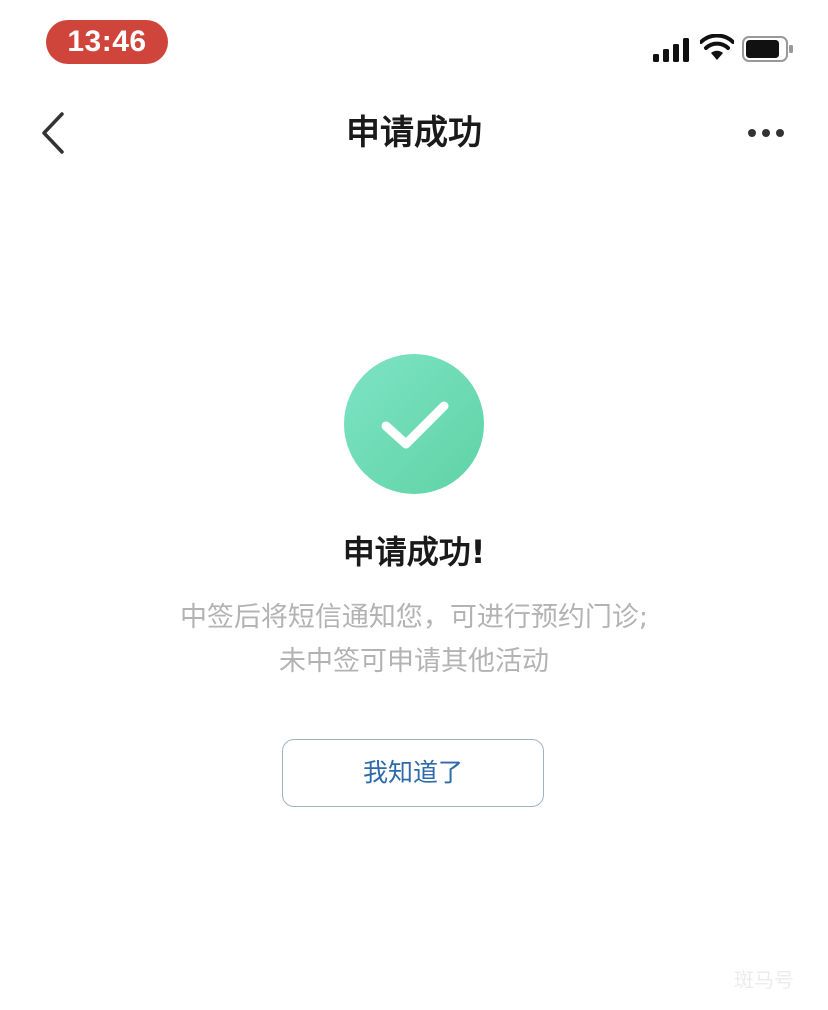 Image resolution: width=828 pixels, height=1010 pixels. Describe the element at coordinates (766, 133) in the screenshot. I see `more-horizontal-icon` at that location.